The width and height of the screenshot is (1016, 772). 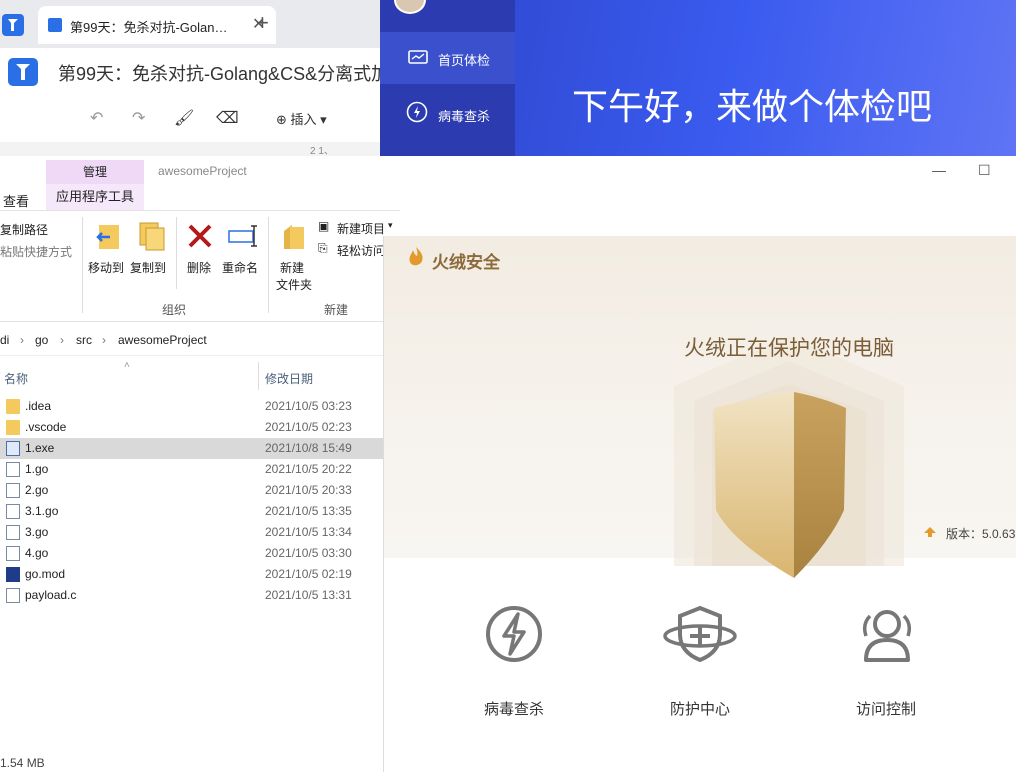 I want to click on table-row: .vscode 2021/10/5 02:23, so click(x=191, y=427).